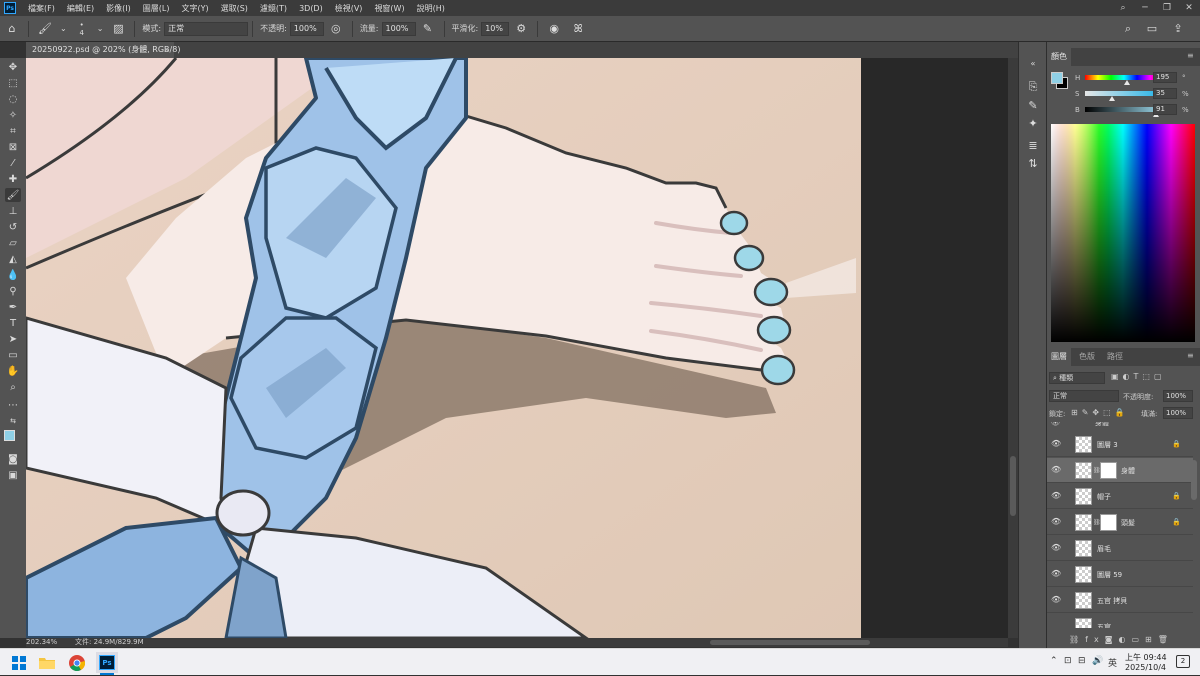 This screenshot has height=676, width=1200. I want to click on panel-menu-icon: ≡, so click(1191, 56).